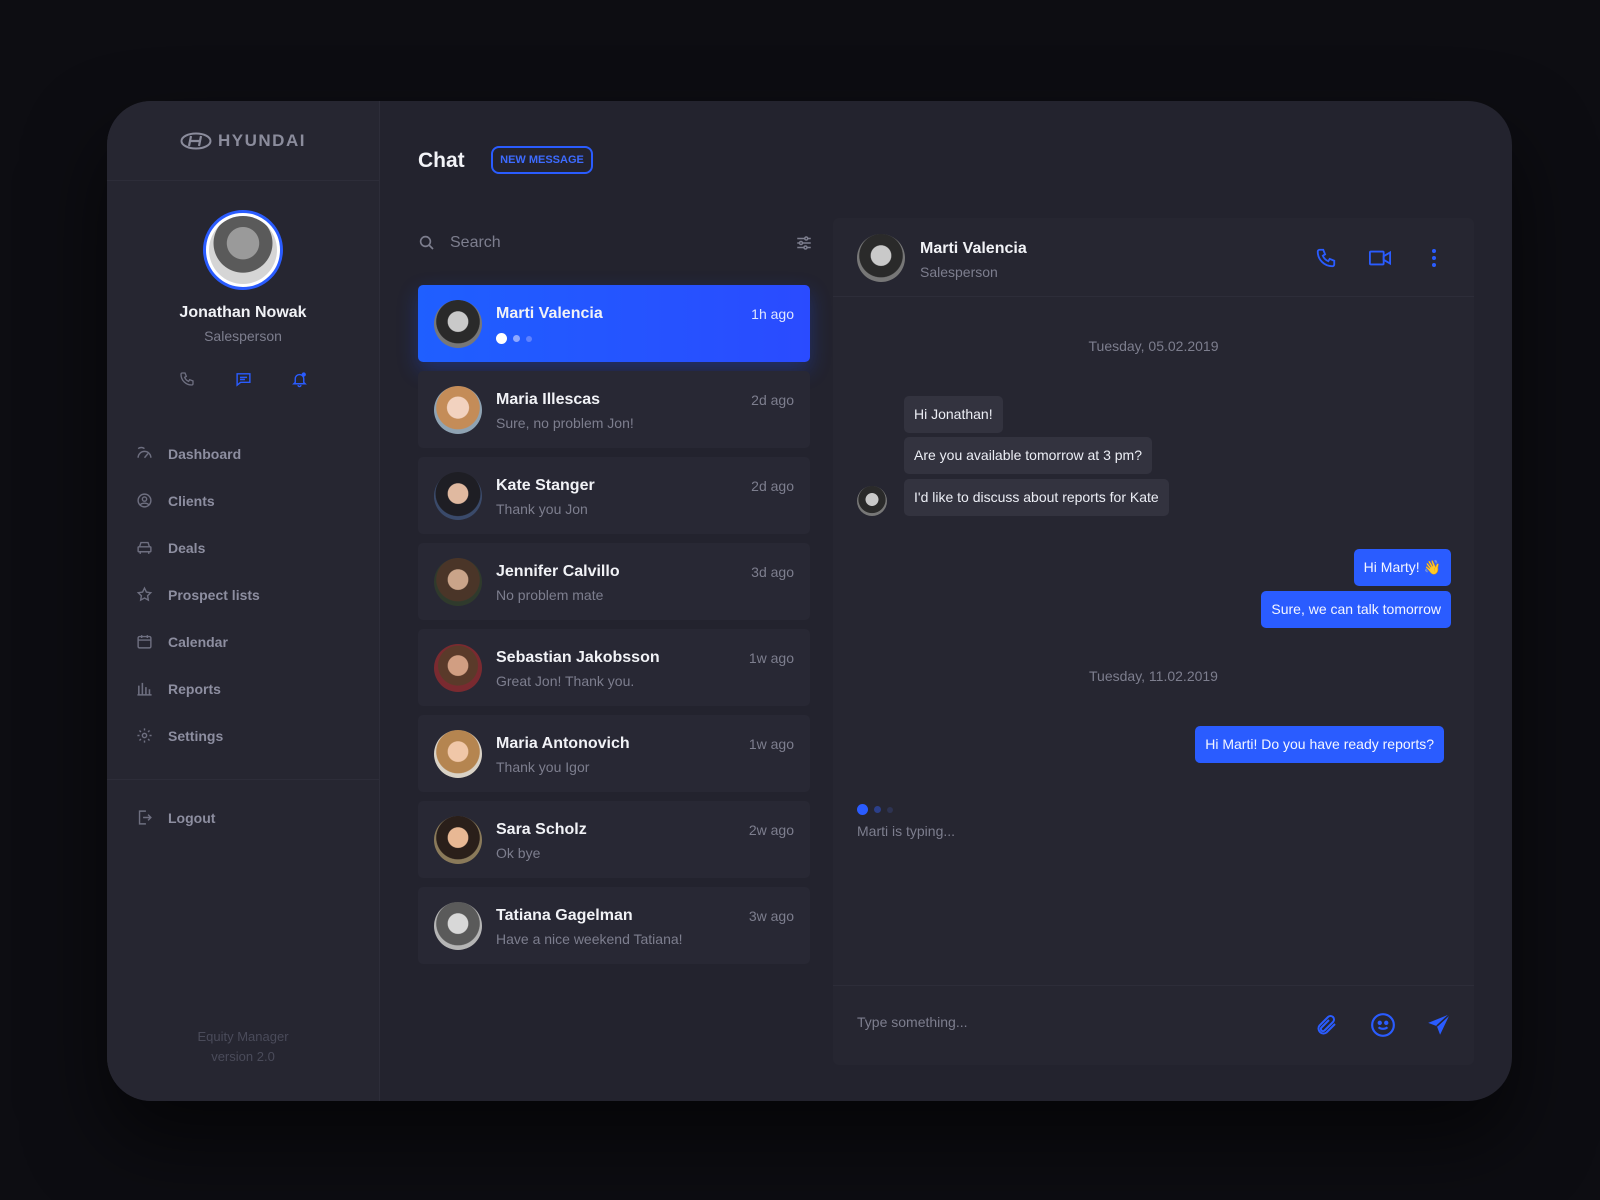 The height and width of the screenshot is (1200, 1600). What do you see at coordinates (257, 547) in the screenshot?
I see `nav-item-deals: Deals` at bounding box center [257, 547].